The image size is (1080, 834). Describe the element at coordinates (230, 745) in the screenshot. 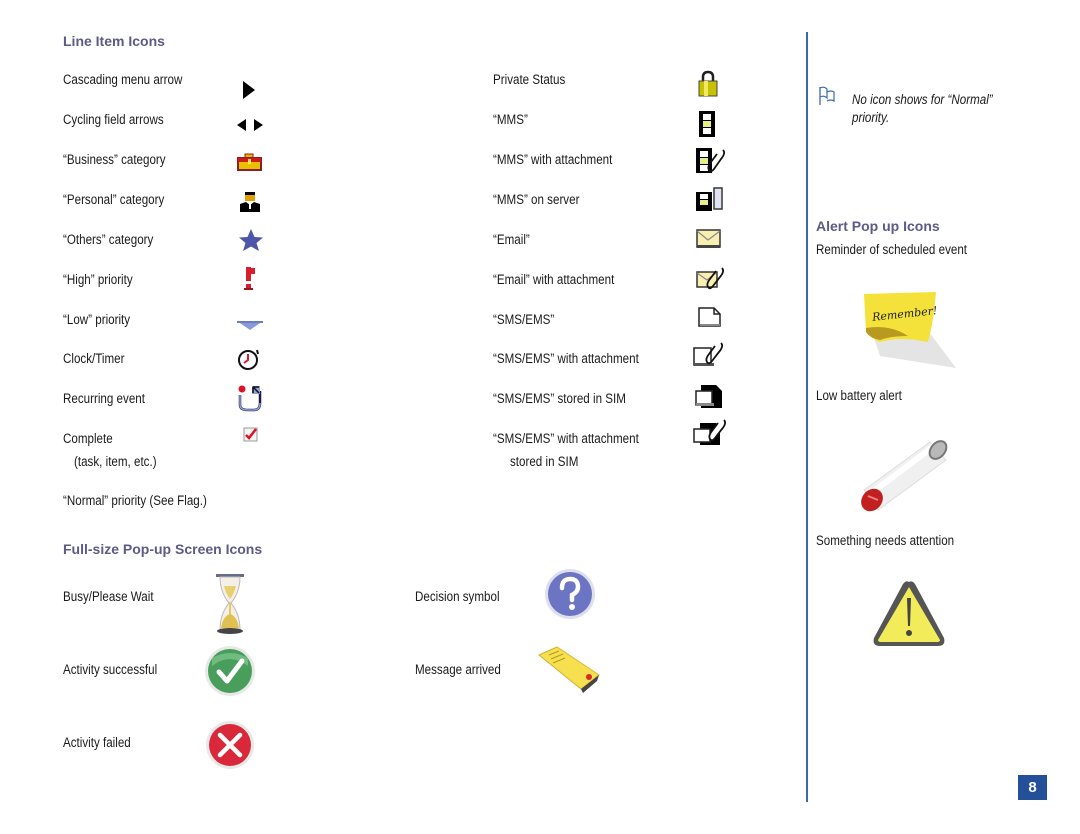

I see `failed-x-icon` at that location.